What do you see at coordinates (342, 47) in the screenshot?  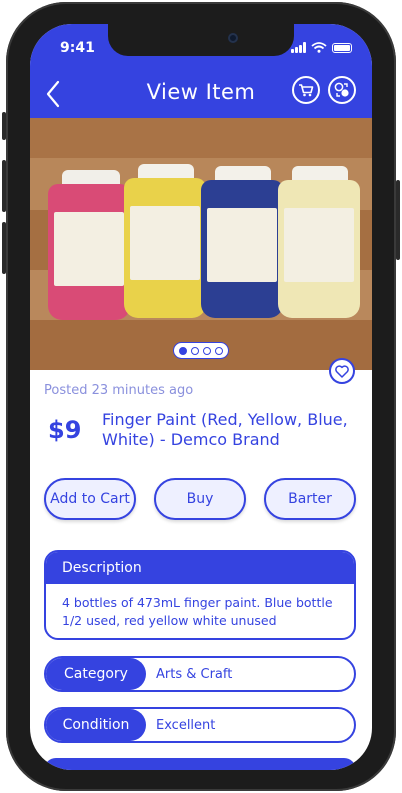 I see `battery-icon` at bounding box center [342, 47].